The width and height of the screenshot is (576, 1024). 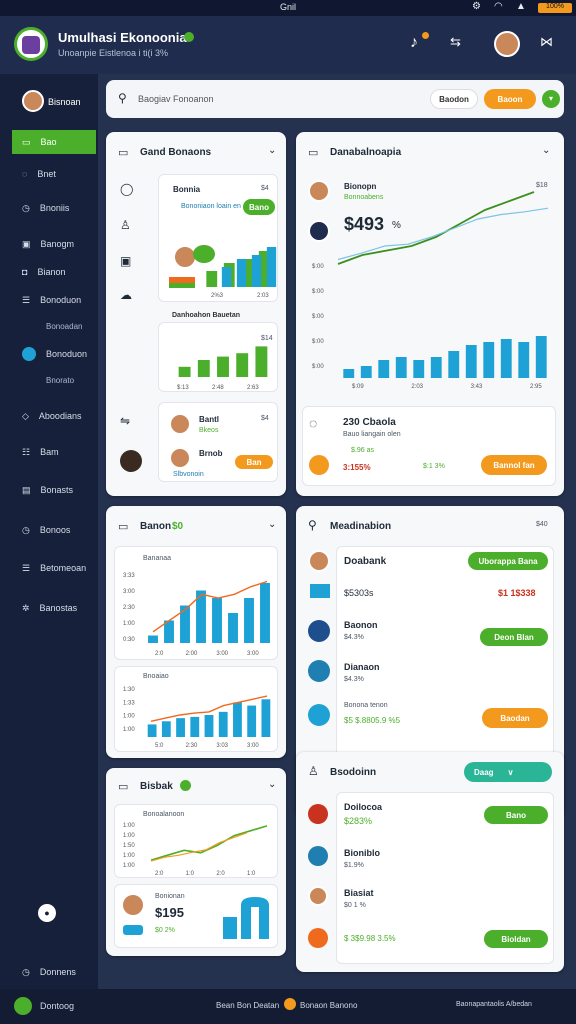 What do you see at coordinates (516, 939) in the screenshot?
I see `wallet-row4-button: Bioldan` at bounding box center [516, 939].